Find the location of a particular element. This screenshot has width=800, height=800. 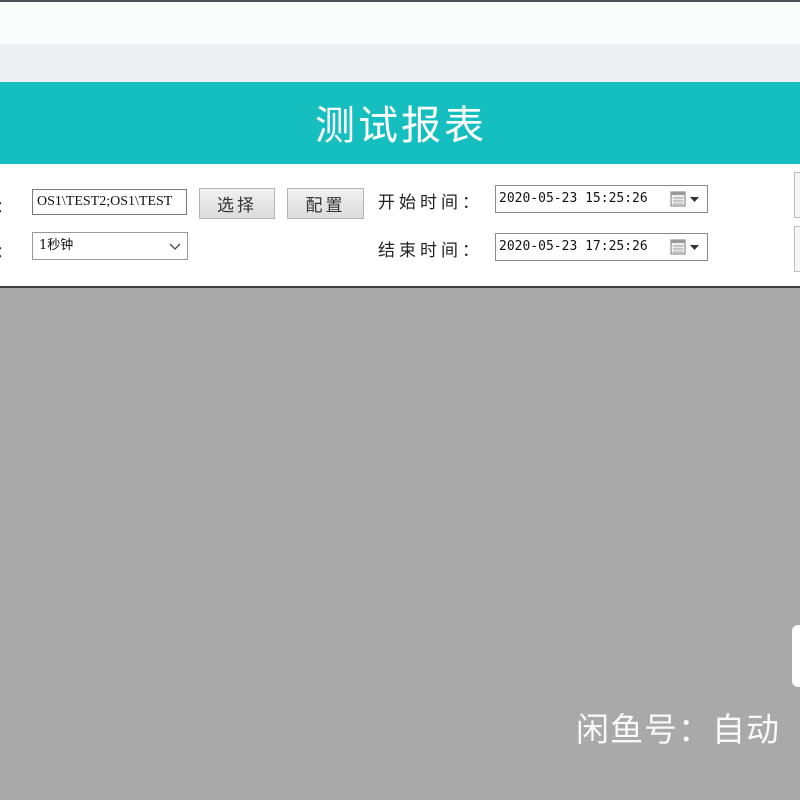

config-button: 配置 is located at coordinates (325, 203).